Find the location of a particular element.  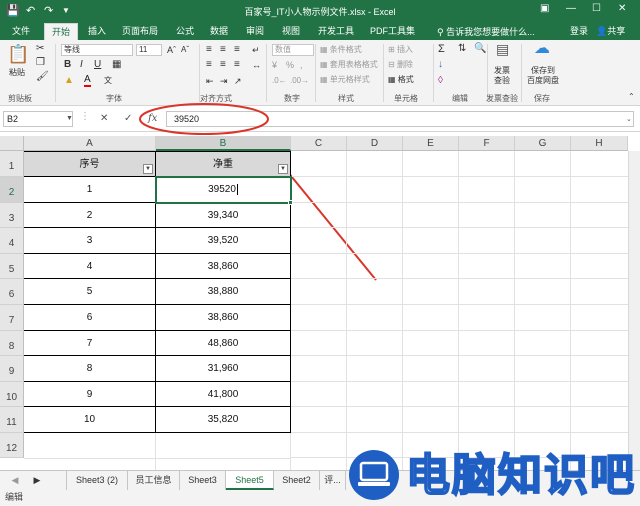

table-cell: 39,520 is located at coordinates (223, 241).